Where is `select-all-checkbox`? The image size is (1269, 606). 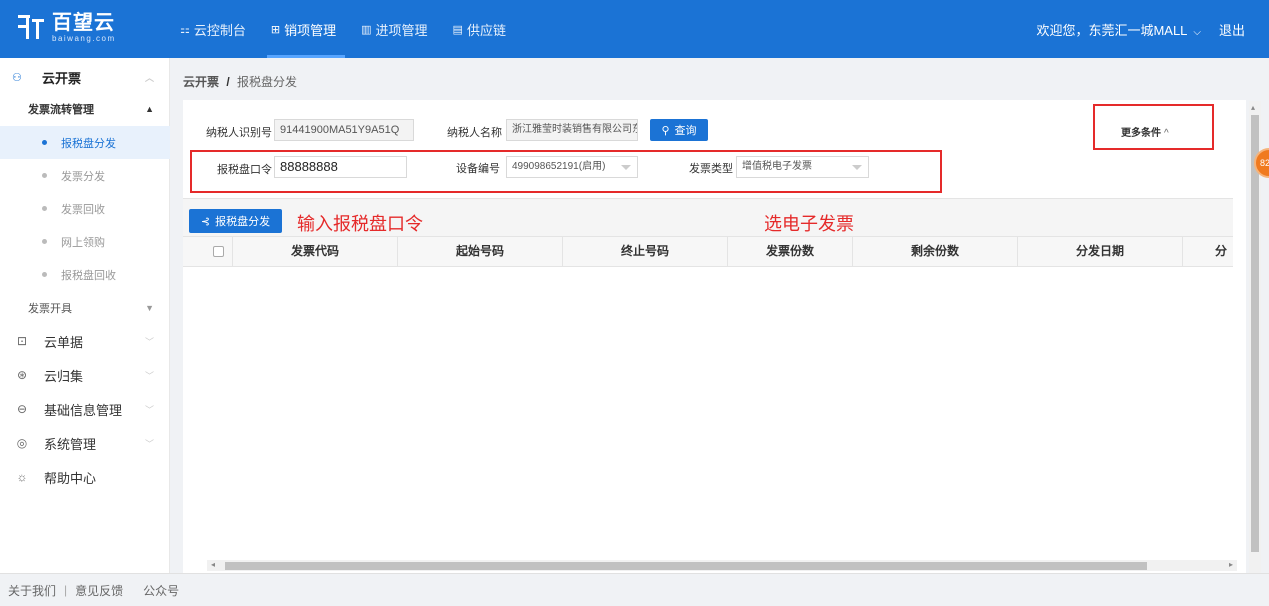 select-all-checkbox is located at coordinates (218, 251).